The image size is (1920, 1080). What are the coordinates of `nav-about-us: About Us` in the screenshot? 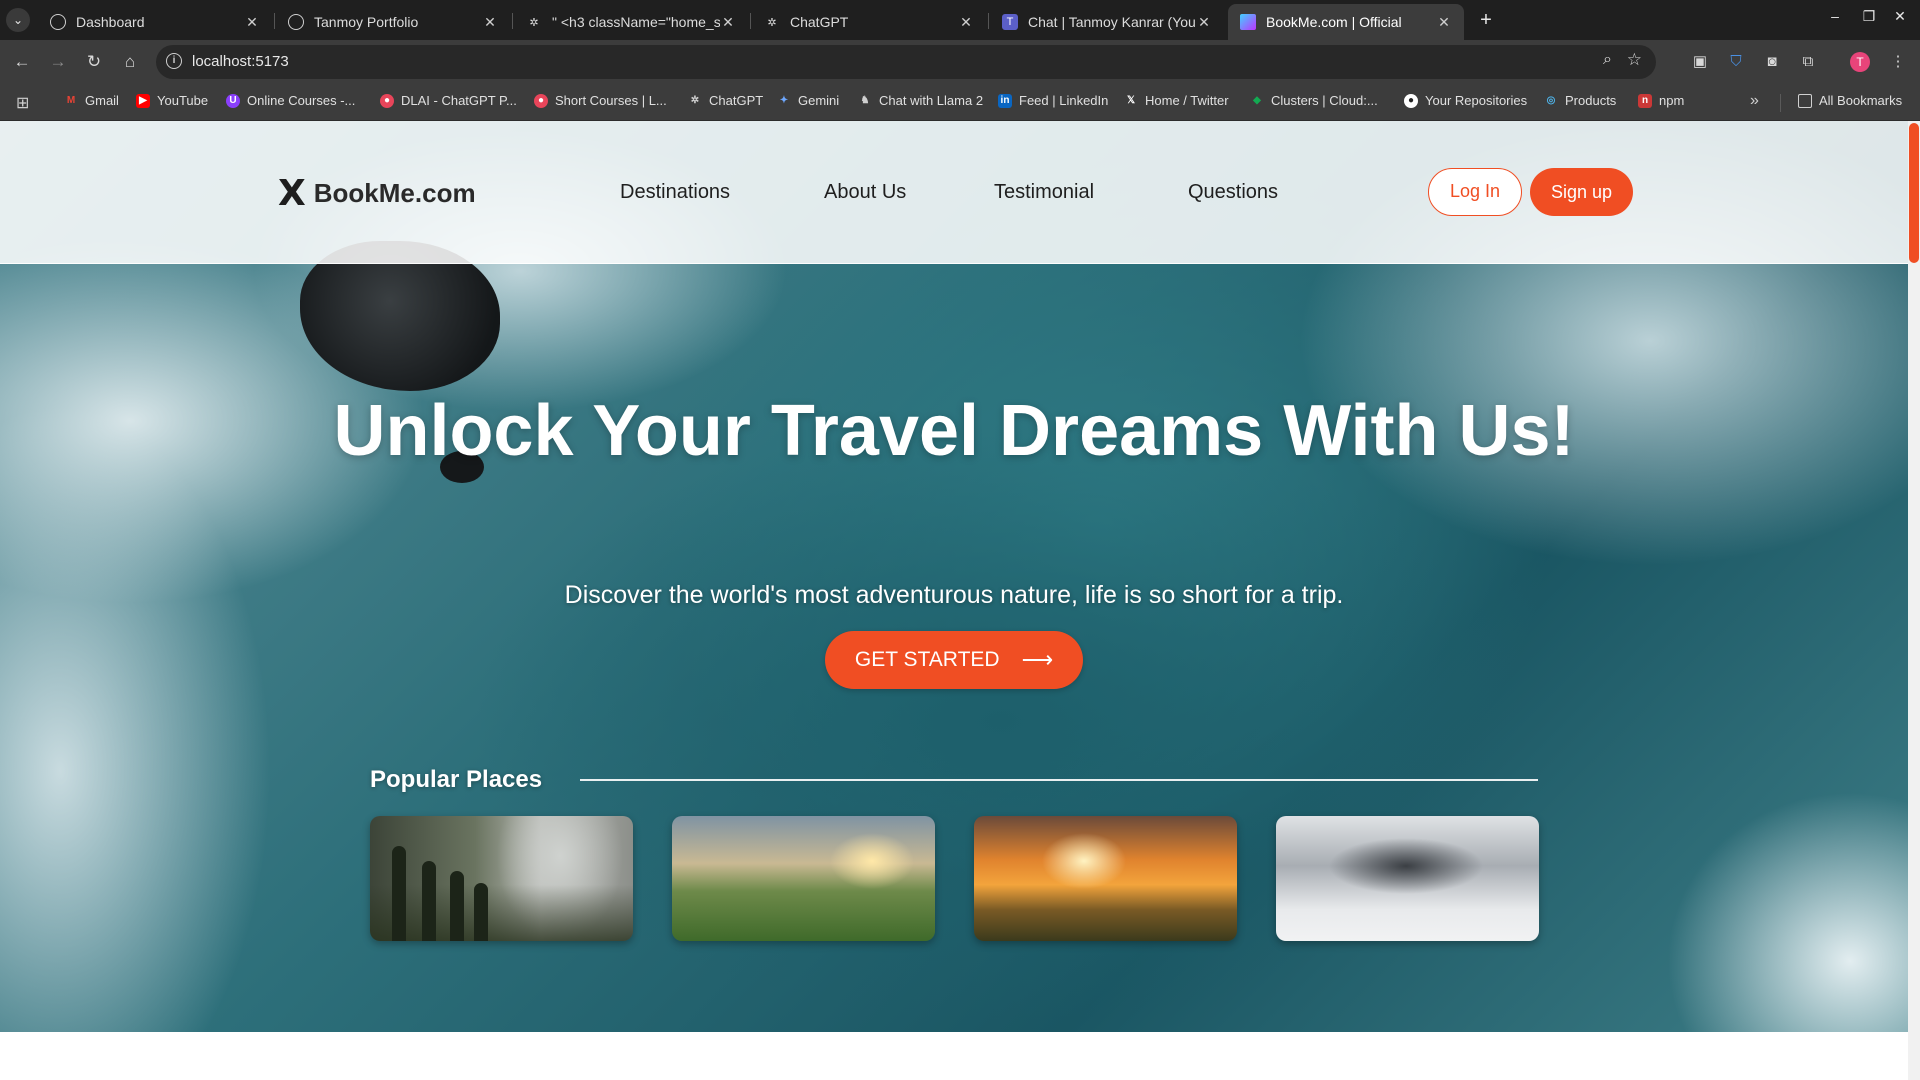 It's located at (865, 192).